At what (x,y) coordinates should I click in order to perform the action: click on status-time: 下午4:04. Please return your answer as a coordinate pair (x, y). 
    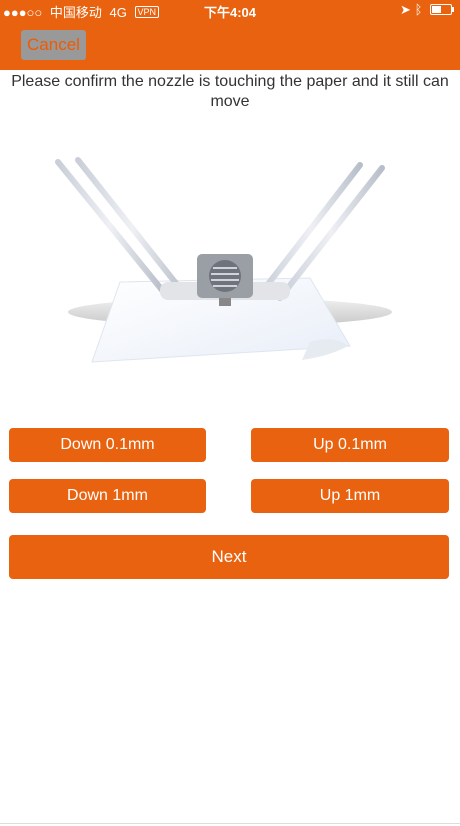
    Looking at the image, I should click on (230, 12).